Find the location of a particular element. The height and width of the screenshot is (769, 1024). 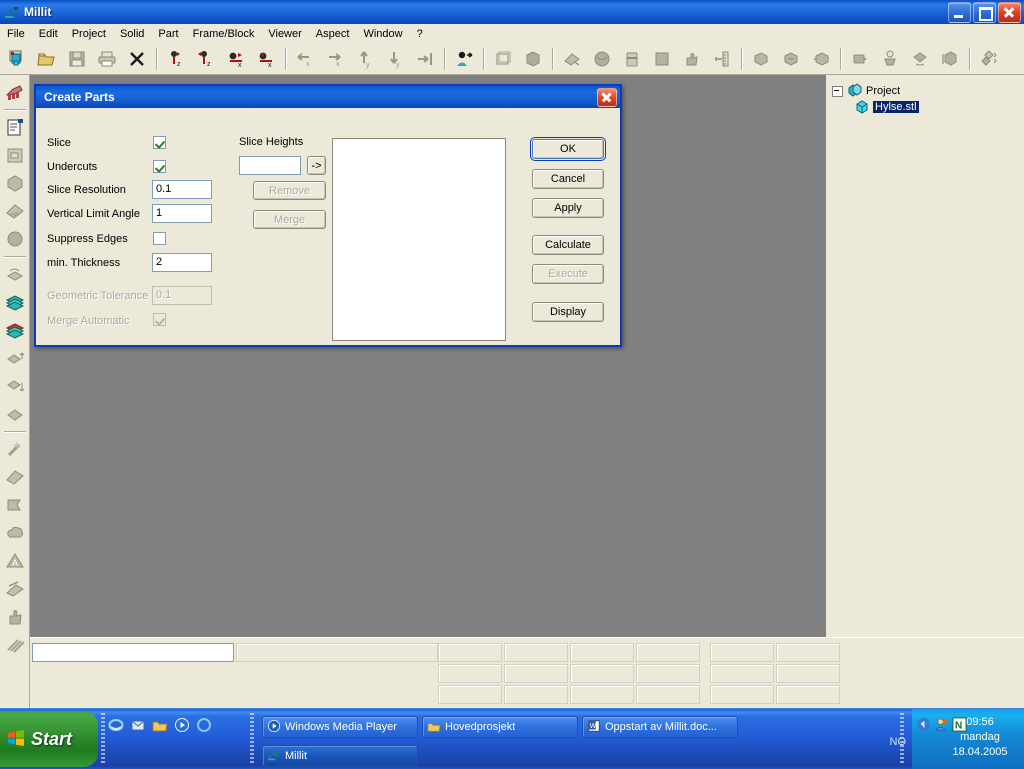

maximize-button is located at coordinates (984, 12).